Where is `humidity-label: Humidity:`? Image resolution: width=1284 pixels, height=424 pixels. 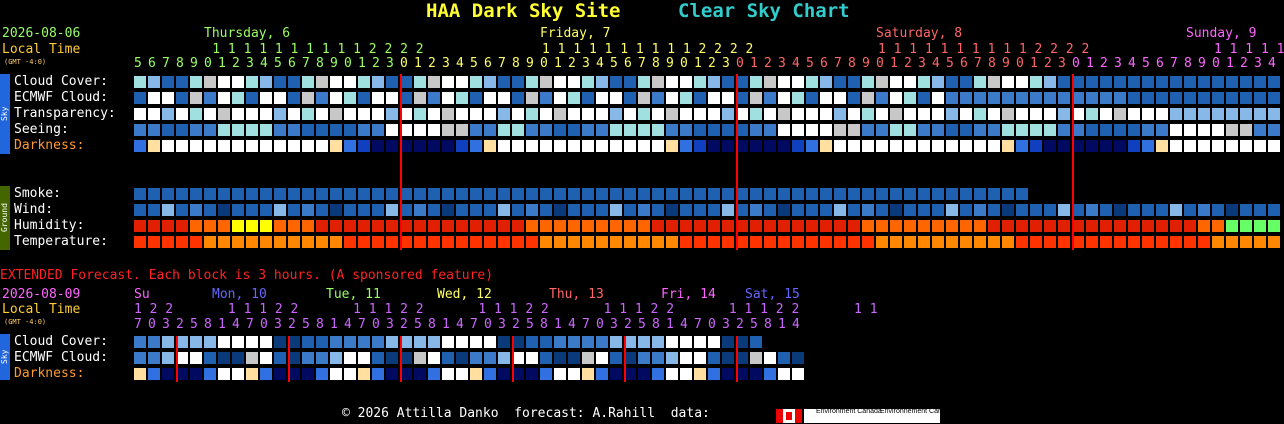 humidity-label: Humidity: is located at coordinates (49, 226).